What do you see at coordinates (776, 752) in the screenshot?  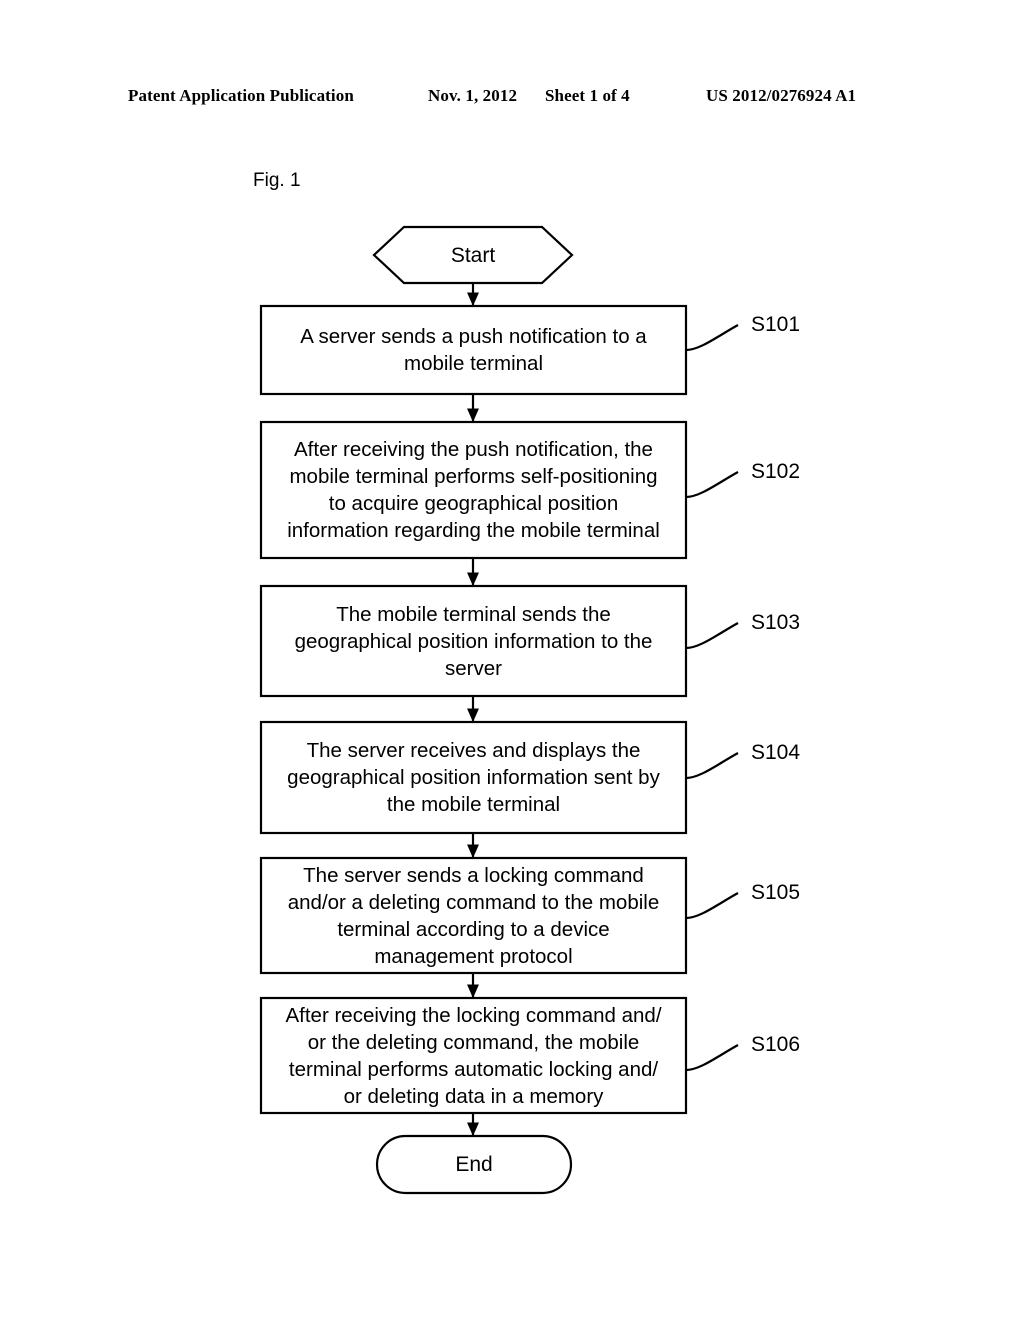 I see `step-ref-s104: S104` at bounding box center [776, 752].